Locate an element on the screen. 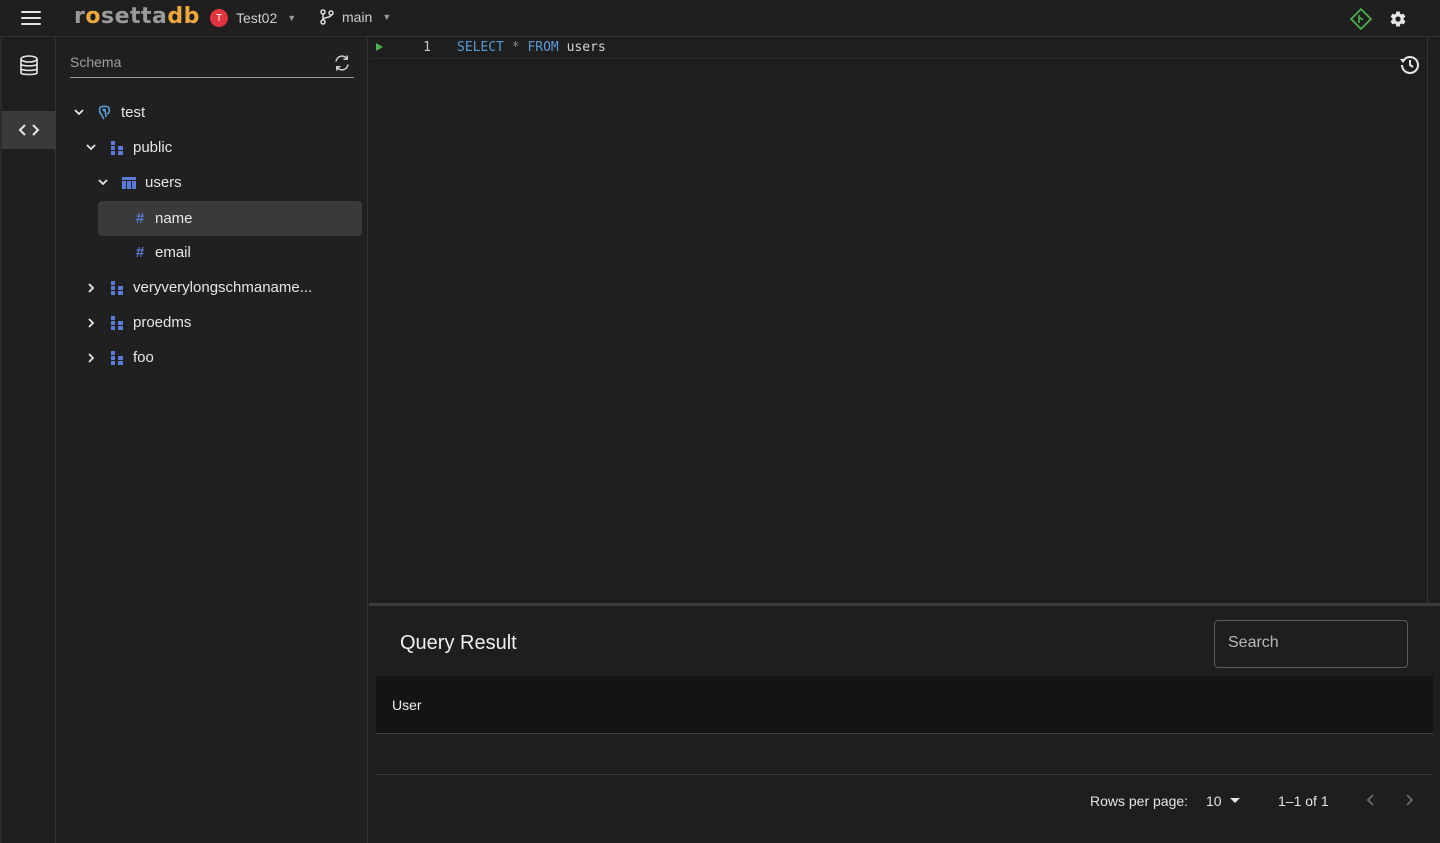 Image resolution: width=1440 pixels, height=843 pixels. org-selector: T Test02 ▼ is located at coordinates (253, 18).